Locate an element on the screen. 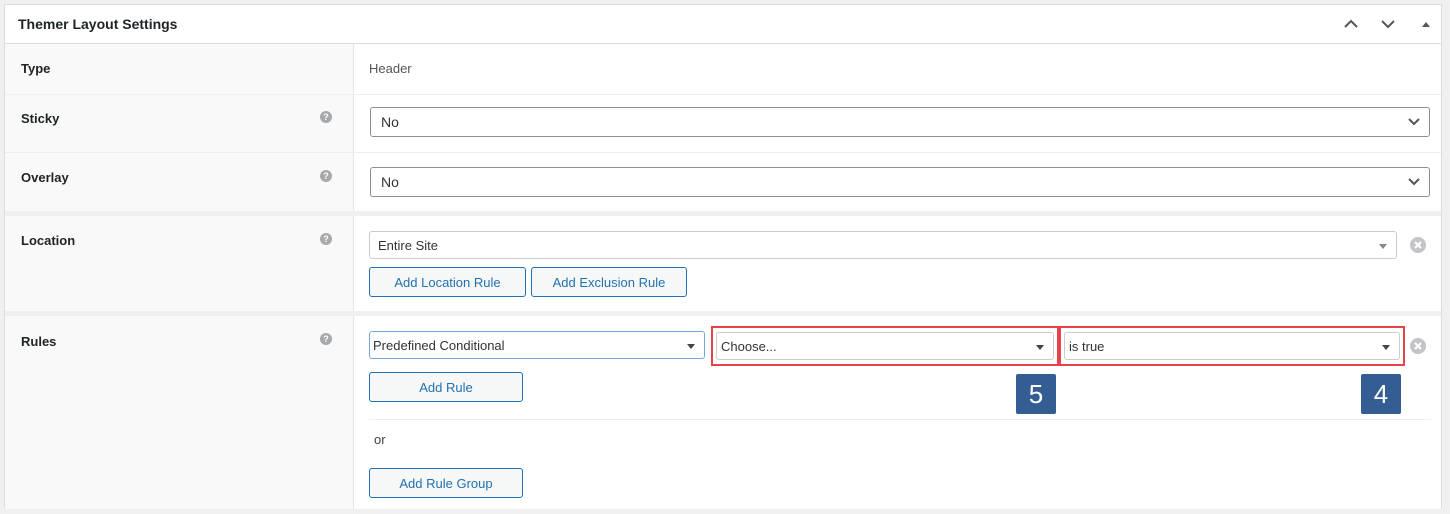  chevron-up-icon is located at coordinates (1351, 23).